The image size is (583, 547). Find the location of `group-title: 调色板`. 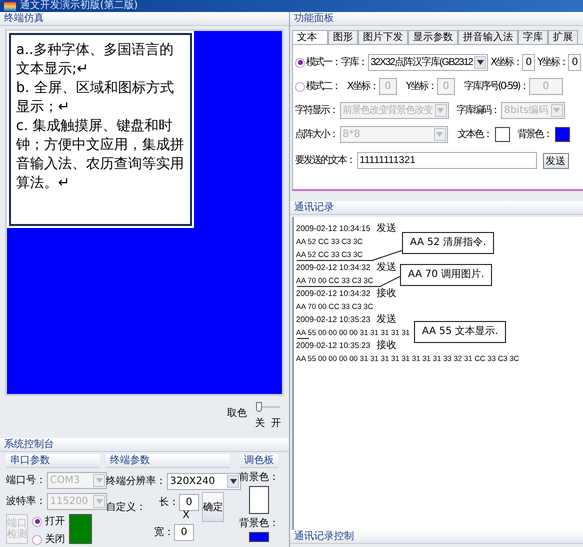

group-title: 调色板 is located at coordinates (259, 461).